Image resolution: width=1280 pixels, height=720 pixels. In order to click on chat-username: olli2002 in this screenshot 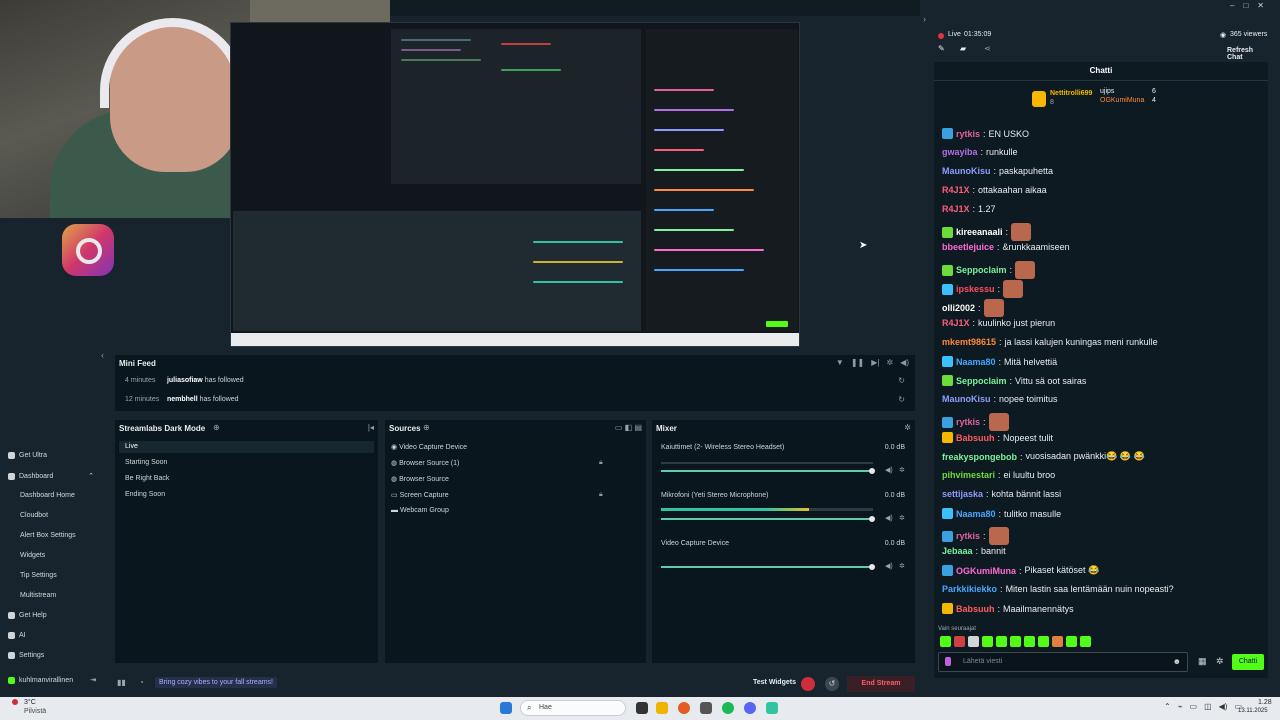, I will do `click(958, 308)`.